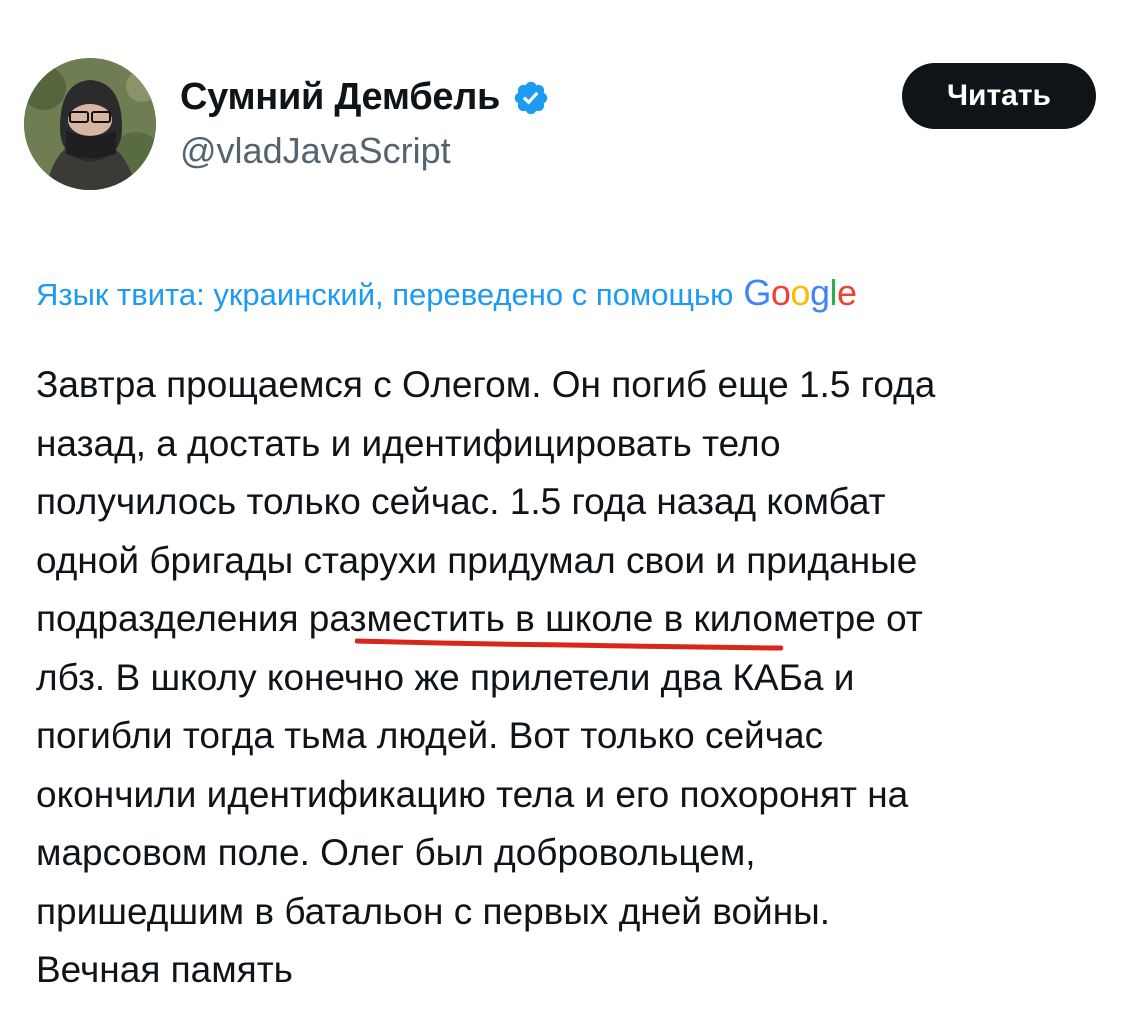 The height and width of the screenshot is (1034, 1142). I want to click on google-logo: Google, so click(800, 292).